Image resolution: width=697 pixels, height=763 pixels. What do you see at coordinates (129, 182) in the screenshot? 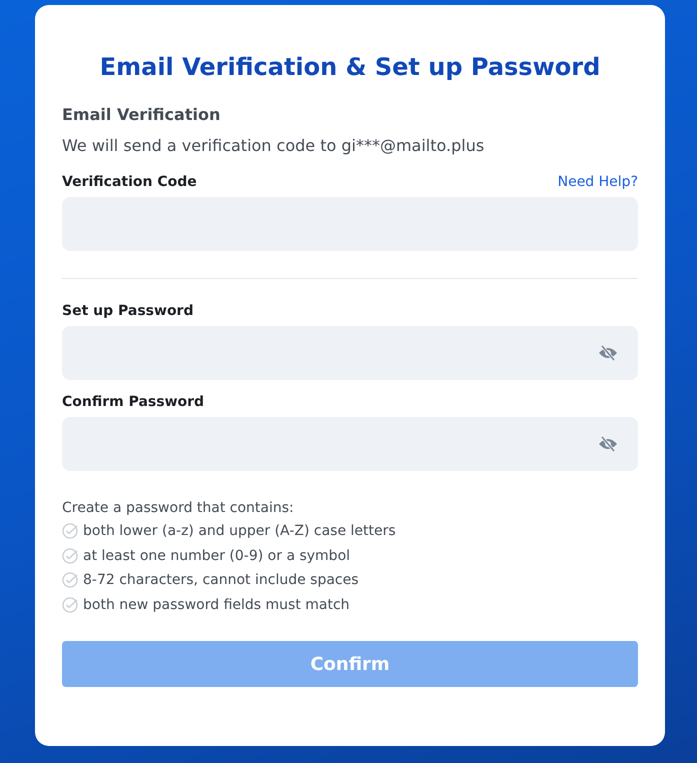
I see `field-label: Verification Code` at bounding box center [129, 182].